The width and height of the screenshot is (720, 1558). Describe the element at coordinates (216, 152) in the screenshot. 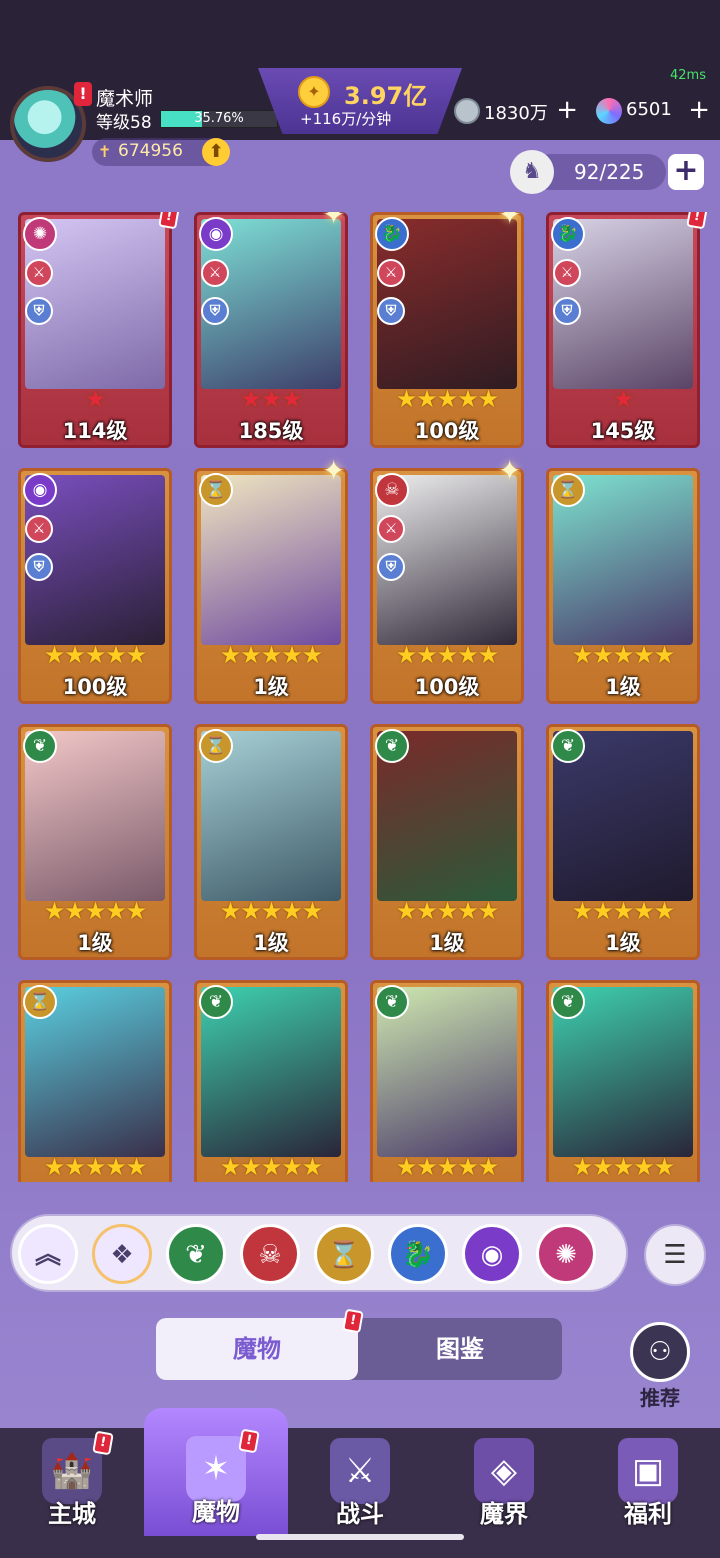

I see `level-up-button: ⬆` at that location.